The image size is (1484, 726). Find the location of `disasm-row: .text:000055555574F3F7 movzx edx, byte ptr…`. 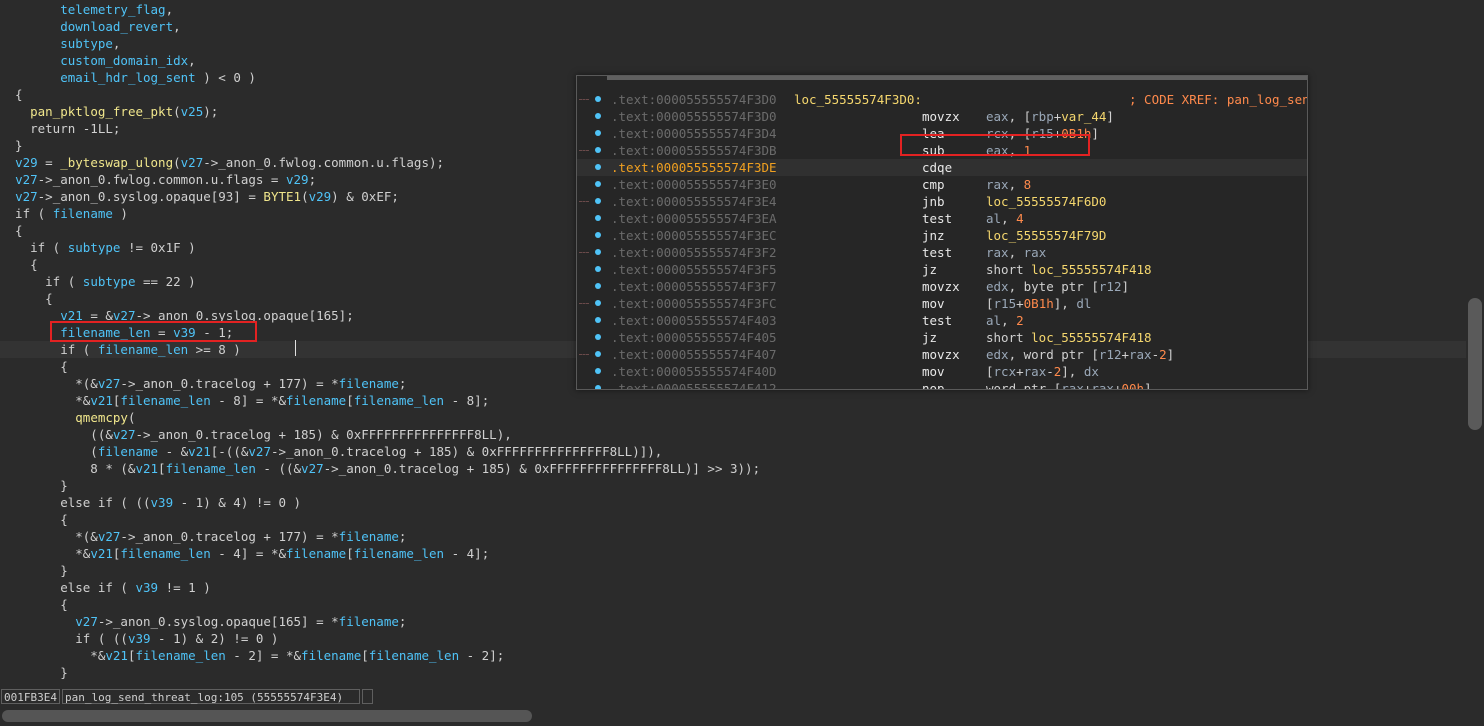

disasm-row: .text:000055555574F3F7 movzx edx, byte ptr… is located at coordinates (942, 286).